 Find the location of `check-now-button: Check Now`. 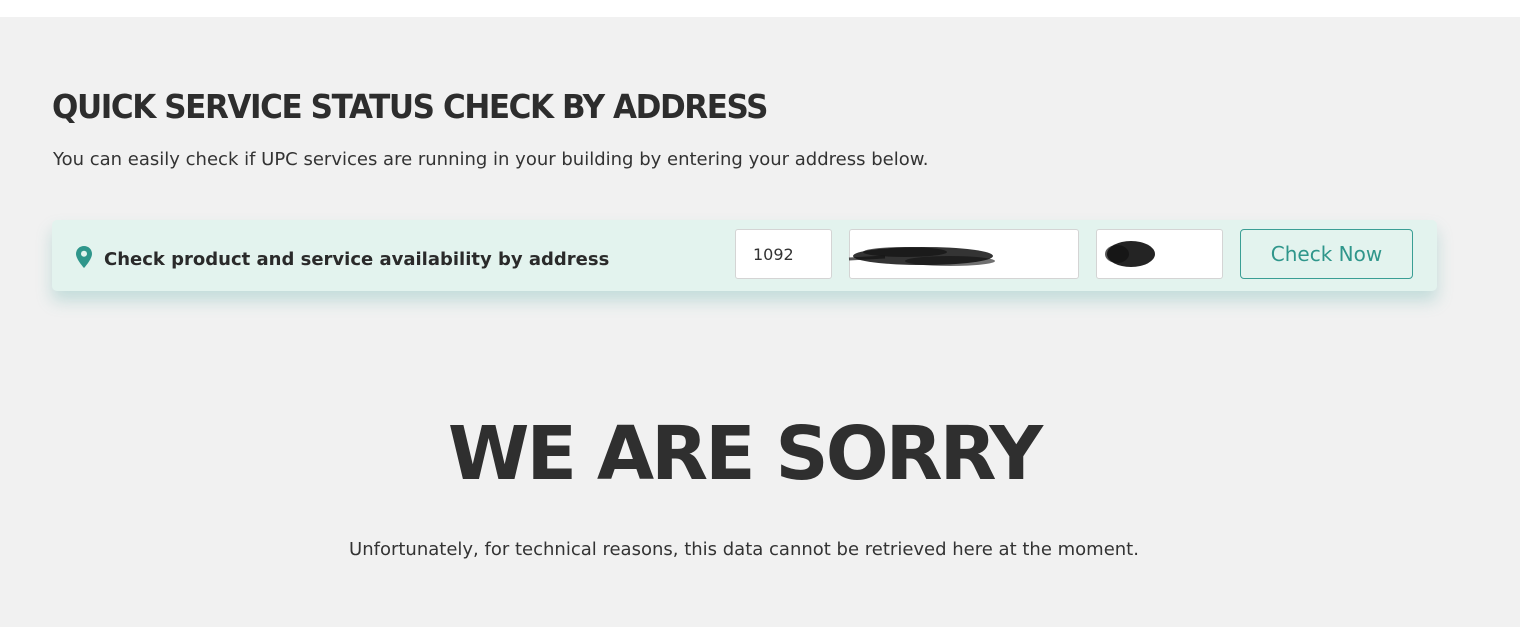

check-now-button: Check Now is located at coordinates (1326, 254).